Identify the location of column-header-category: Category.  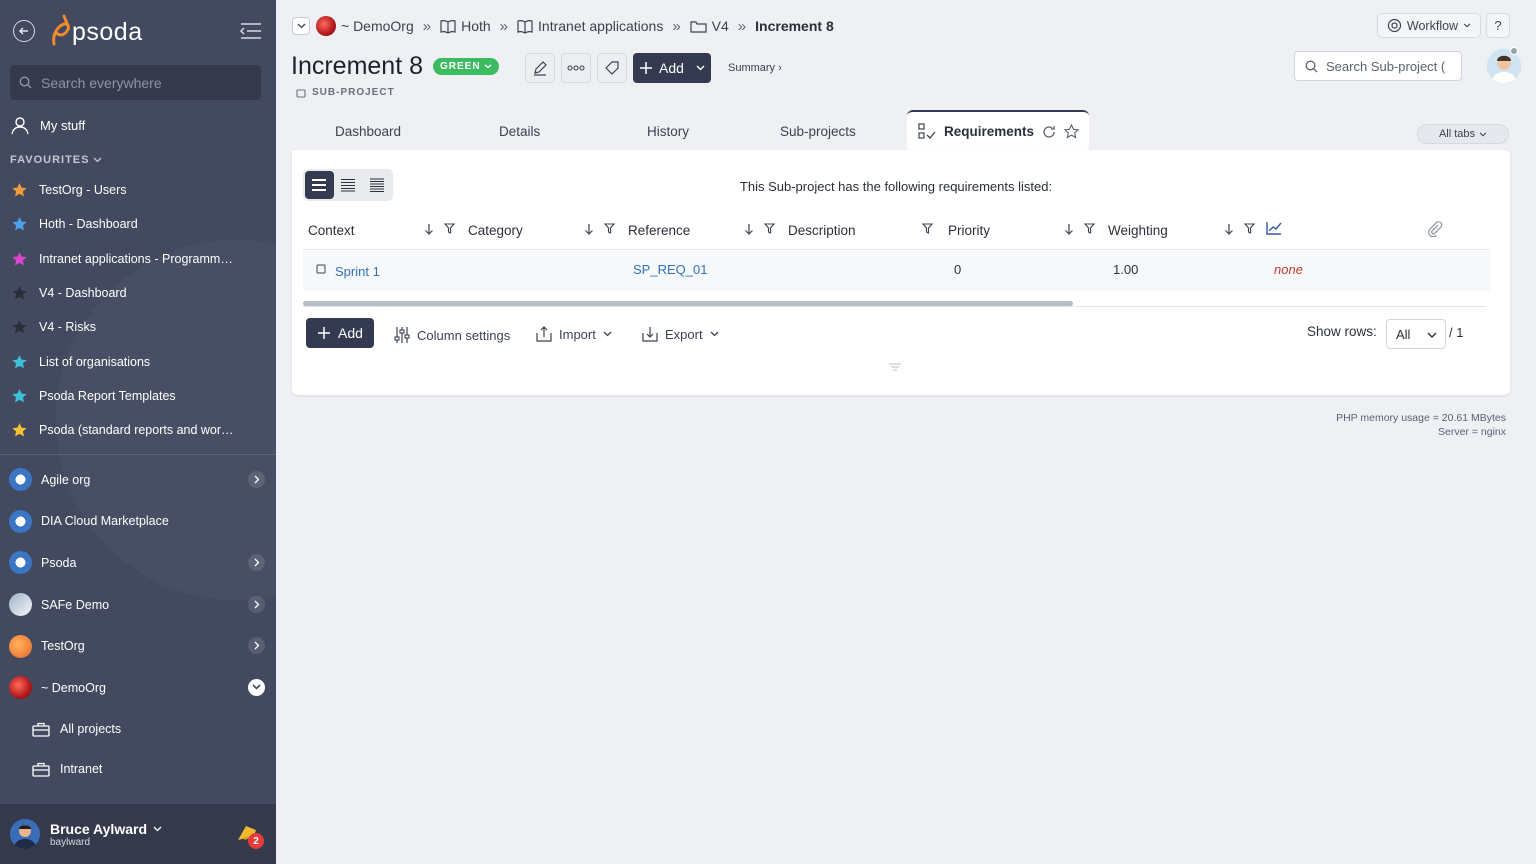
(495, 230).